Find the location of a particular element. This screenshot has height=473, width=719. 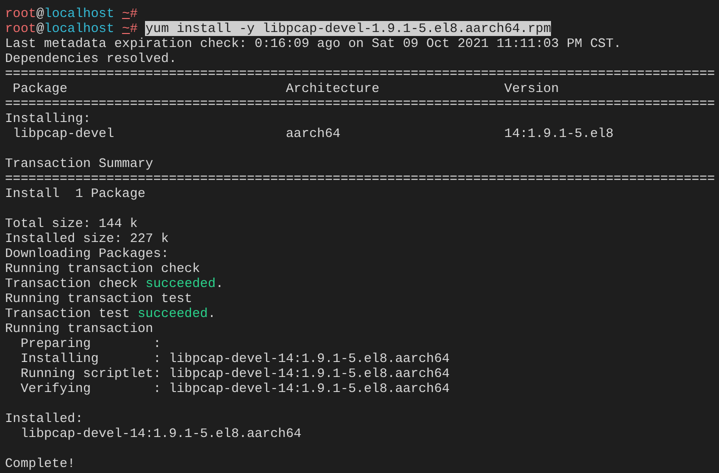

terminal-line: libpcap-devel aarch64 14:1.9.1-5.el8 is located at coordinates (313, 133).